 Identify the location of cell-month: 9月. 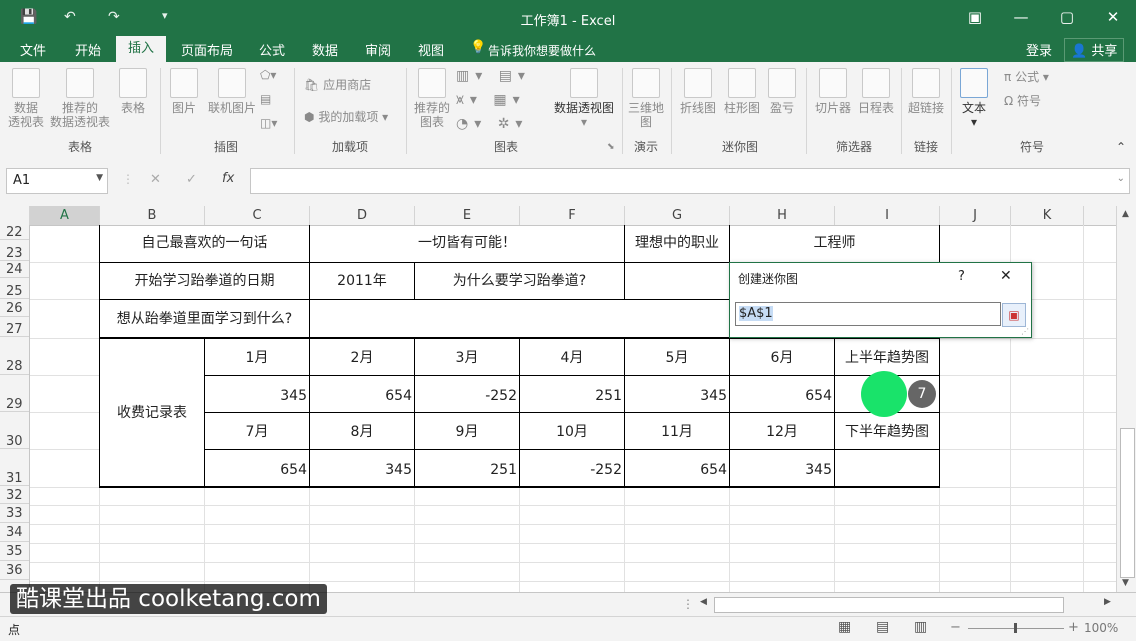
(467, 432).